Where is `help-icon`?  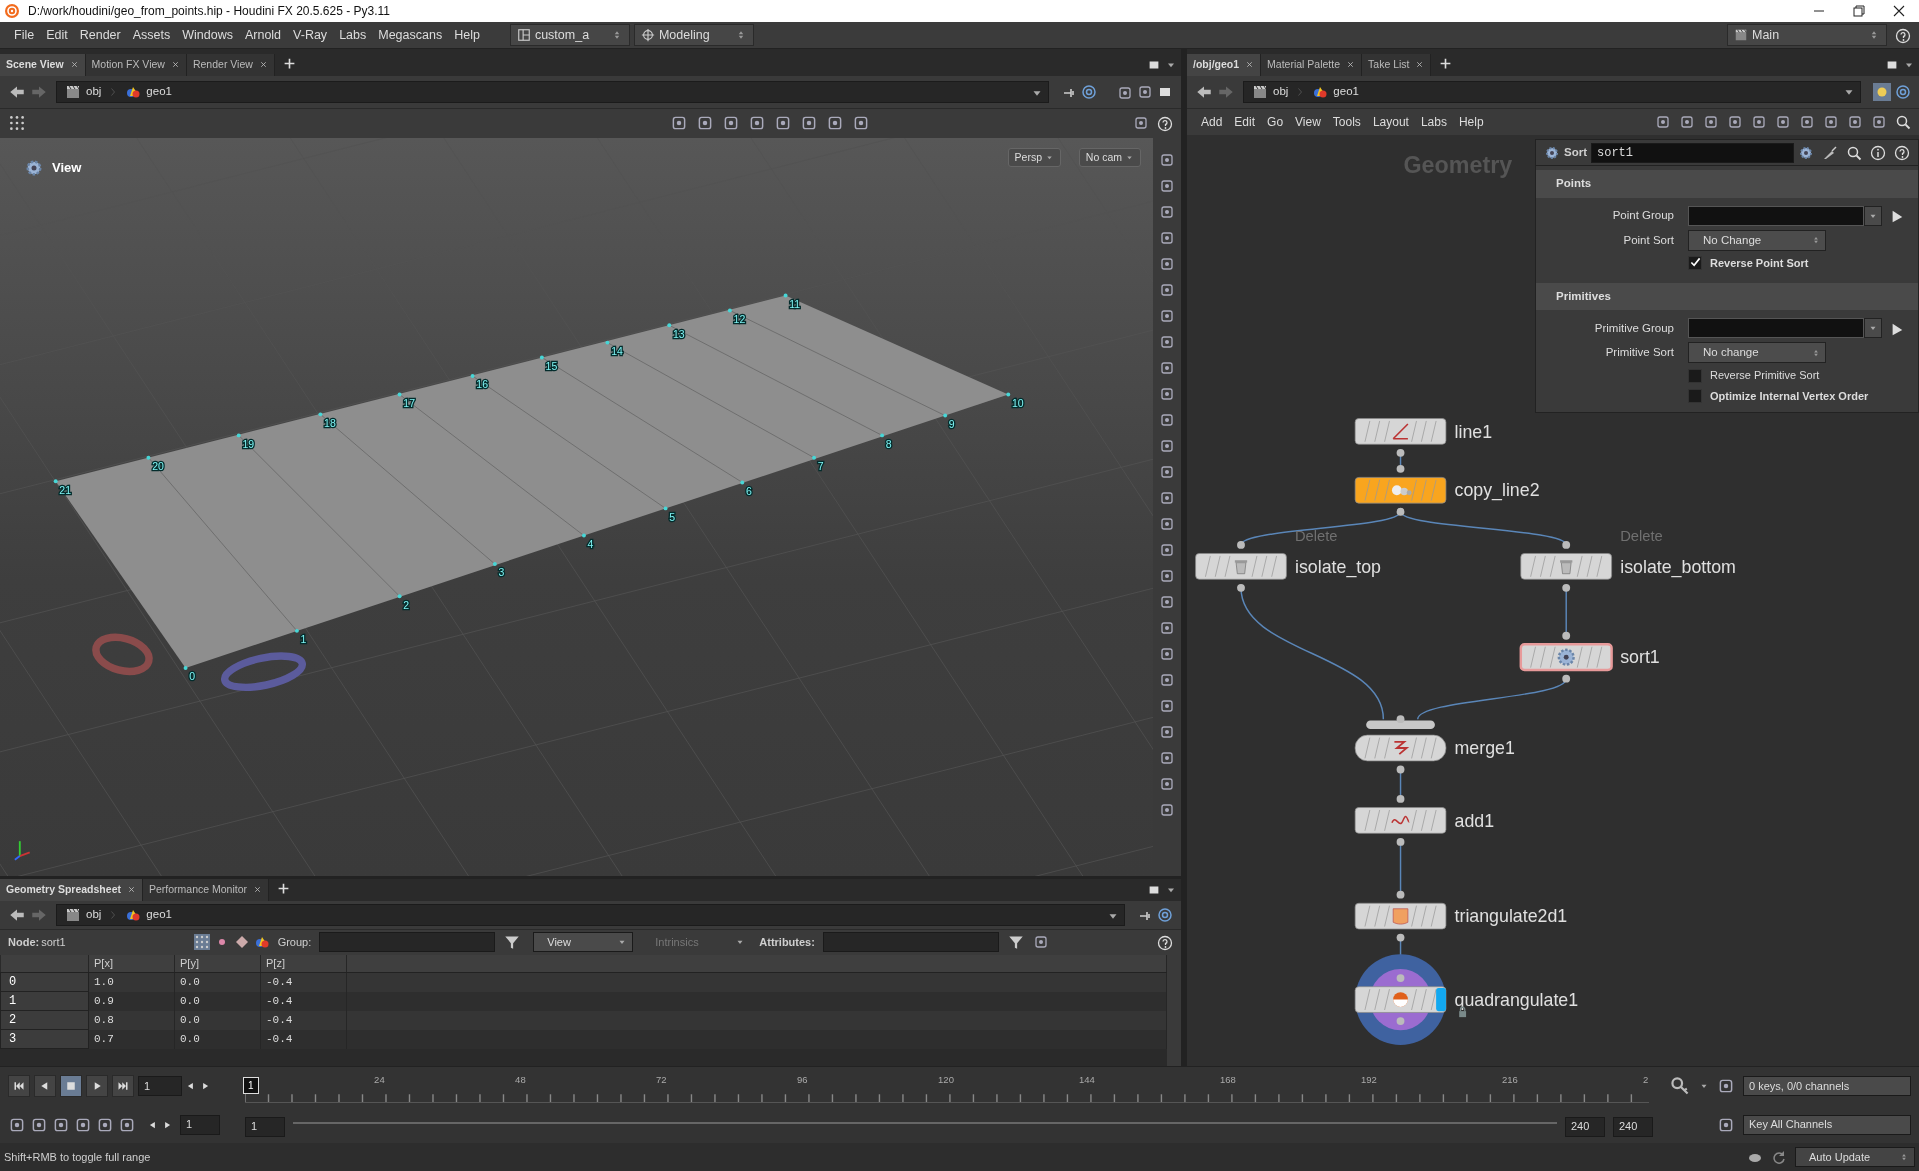
help-icon is located at coordinates (1165, 943).